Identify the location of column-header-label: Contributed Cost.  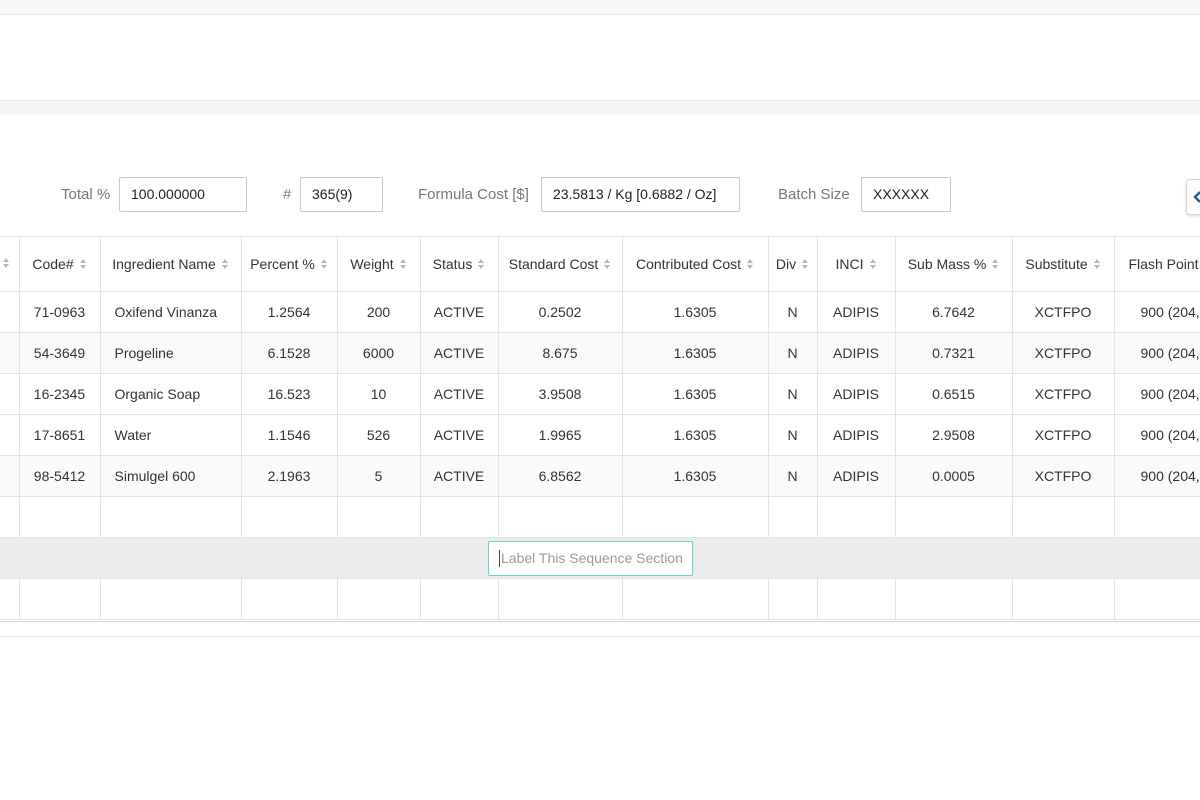
(688, 264).